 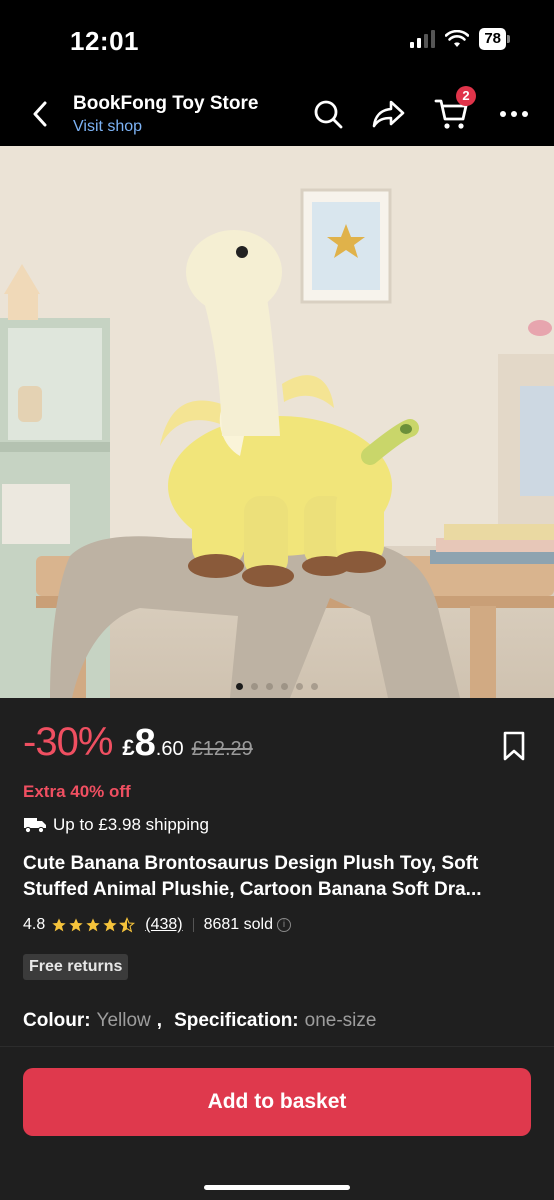 What do you see at coordinates (454, 110) in the screenshot?
I see `cart-button: 2` at bounding box center [454, 110].